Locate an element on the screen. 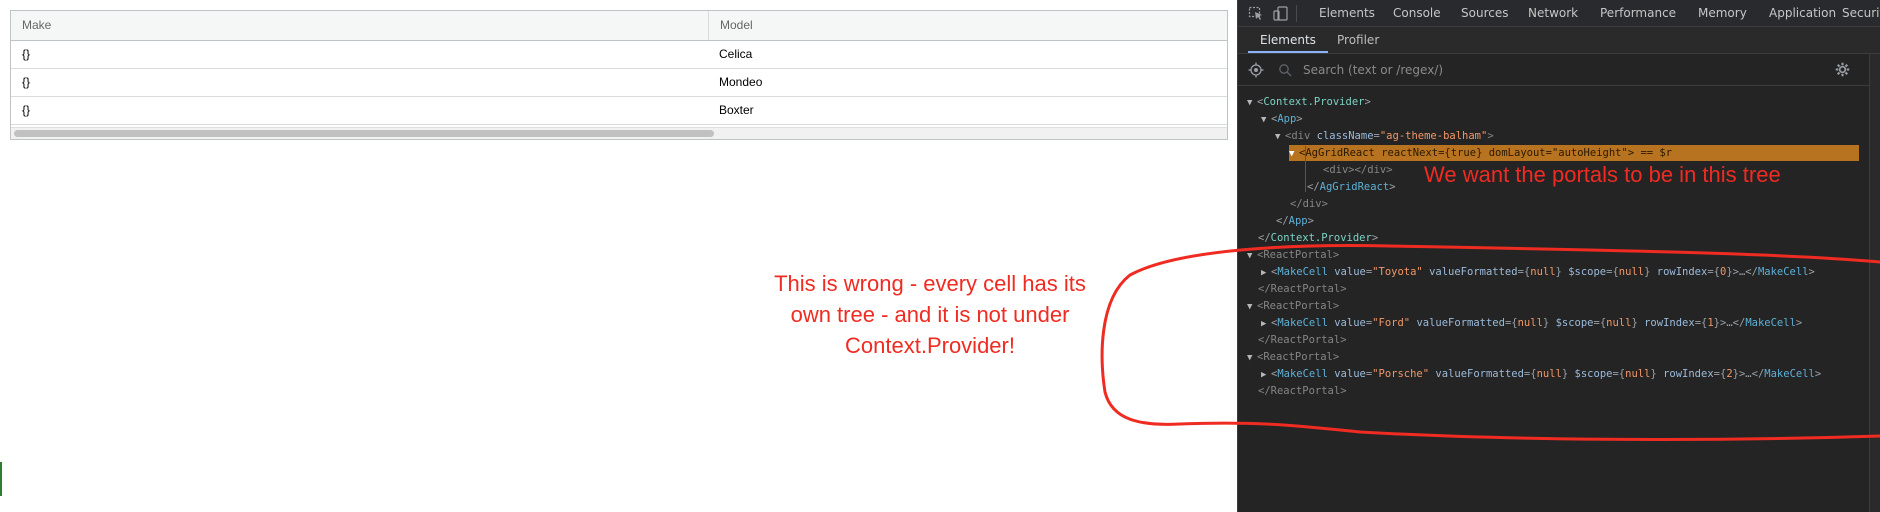 This screenshot has width=1880, height=512. tab-sources: Sources is located at coordinates (1484, 13).